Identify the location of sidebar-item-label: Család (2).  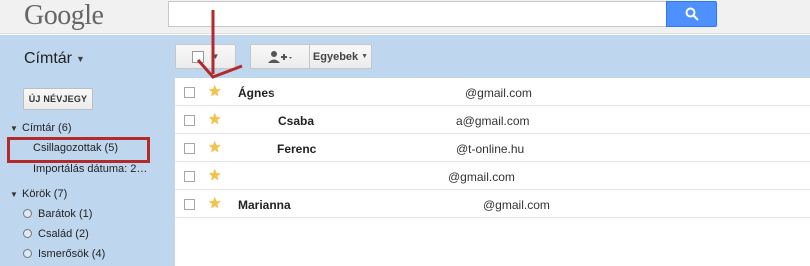
(63, 234).